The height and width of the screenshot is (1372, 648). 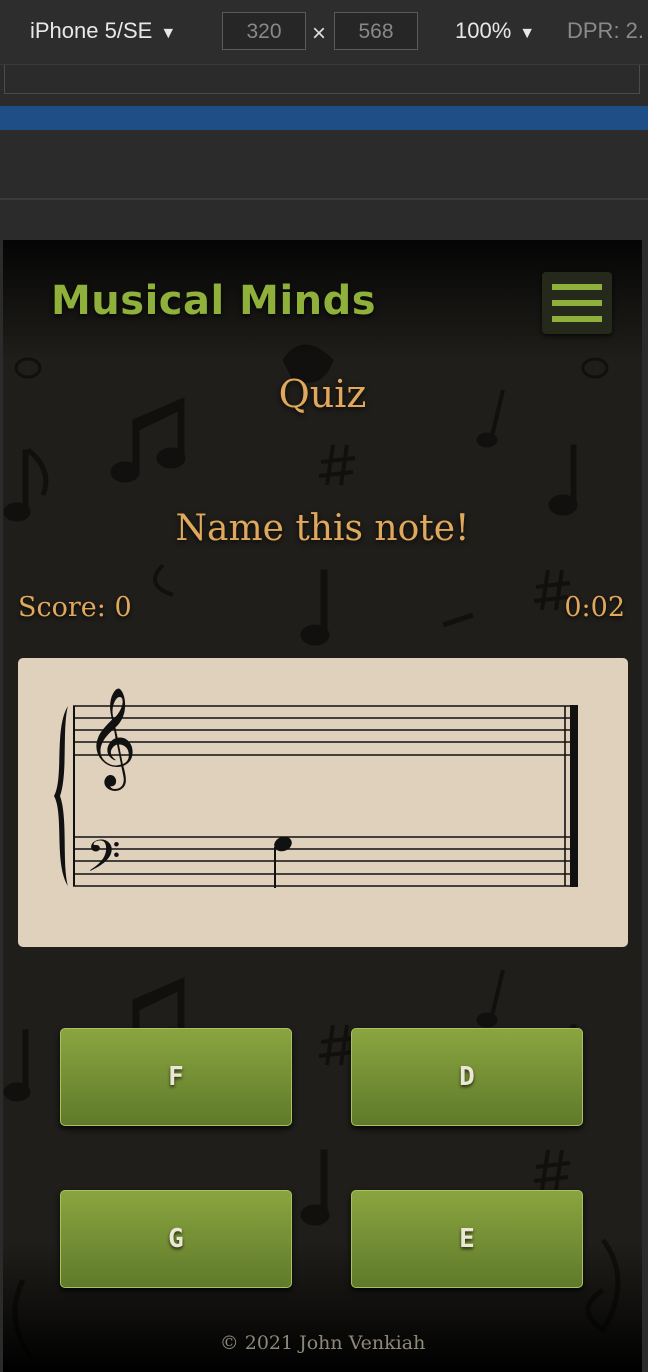 I want to click on bass-clef-icon: 𝄢, so click(x=103, y=861).